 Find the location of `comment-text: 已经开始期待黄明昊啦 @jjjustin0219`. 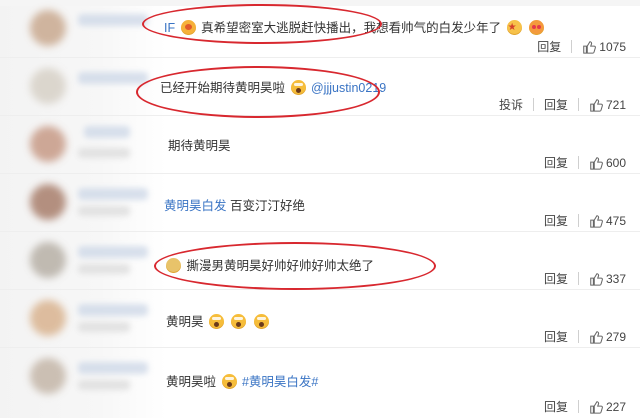

comment-text: 已经开始期待黄明昊啦 @jjjustin0219 is located at coordinates (273, 88).